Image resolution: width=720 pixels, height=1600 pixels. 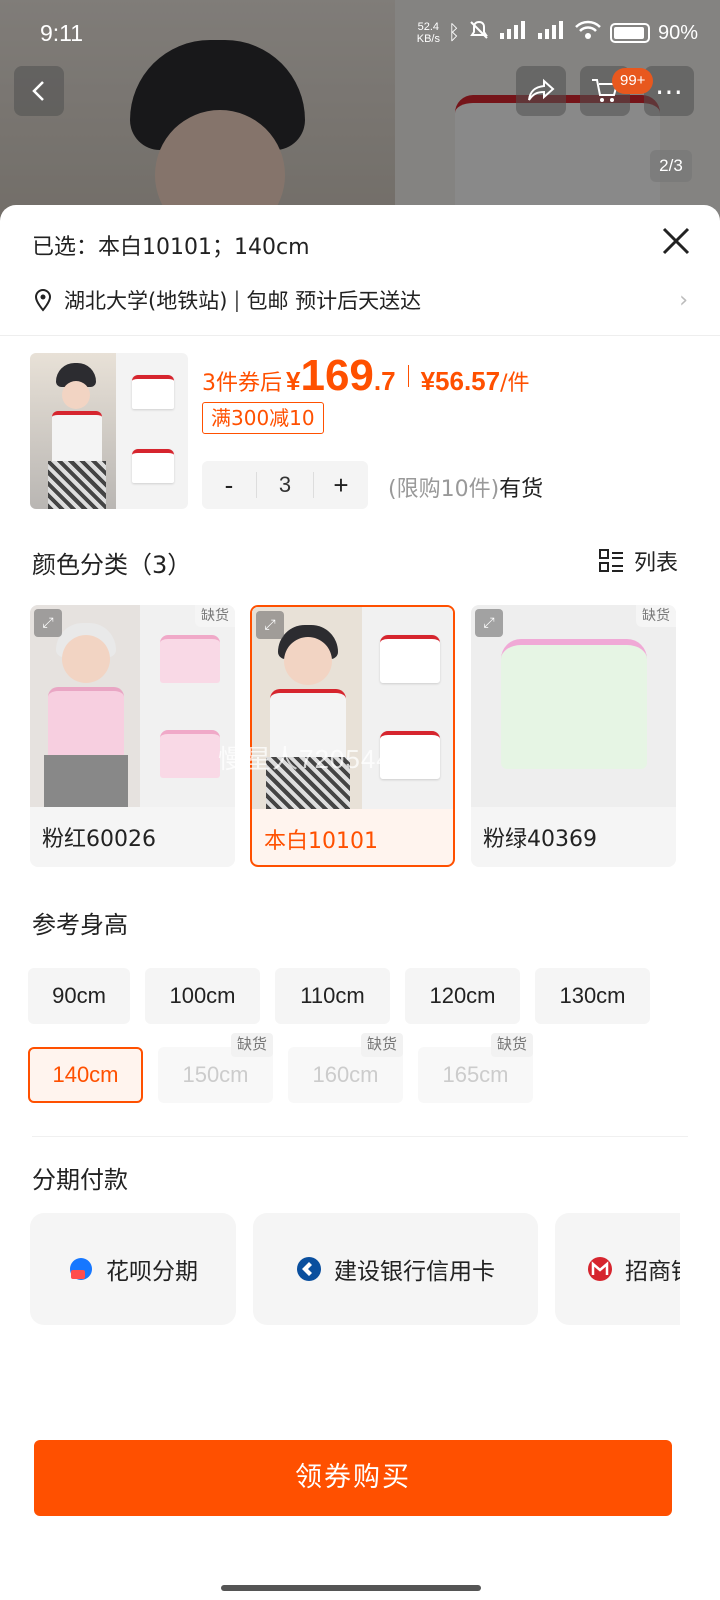 I want to click on list-view-toggle: 列表, so click(x=638, y=561).